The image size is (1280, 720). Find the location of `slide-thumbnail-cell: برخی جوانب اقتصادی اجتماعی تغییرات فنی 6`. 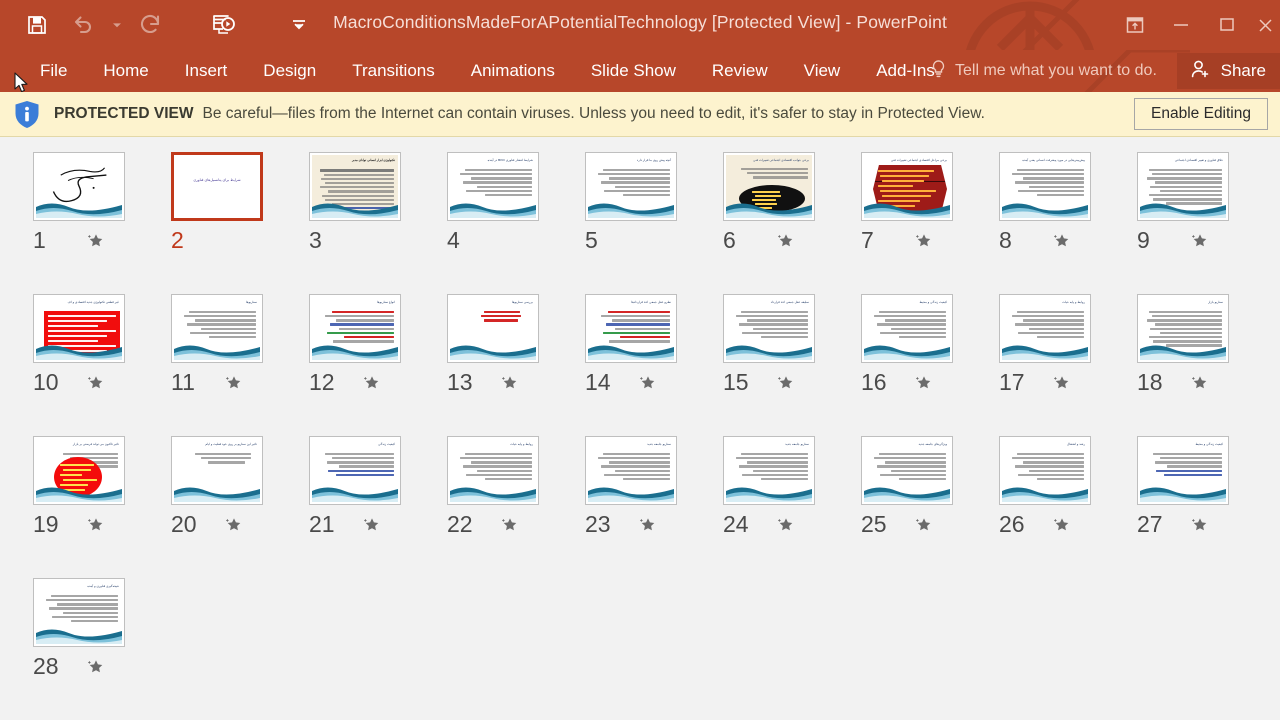

slide-thumbnail-cell: برخی جوانب اقتصادی اجتماعی تغییرات فنی 6 is located at coordinates (777, 218).